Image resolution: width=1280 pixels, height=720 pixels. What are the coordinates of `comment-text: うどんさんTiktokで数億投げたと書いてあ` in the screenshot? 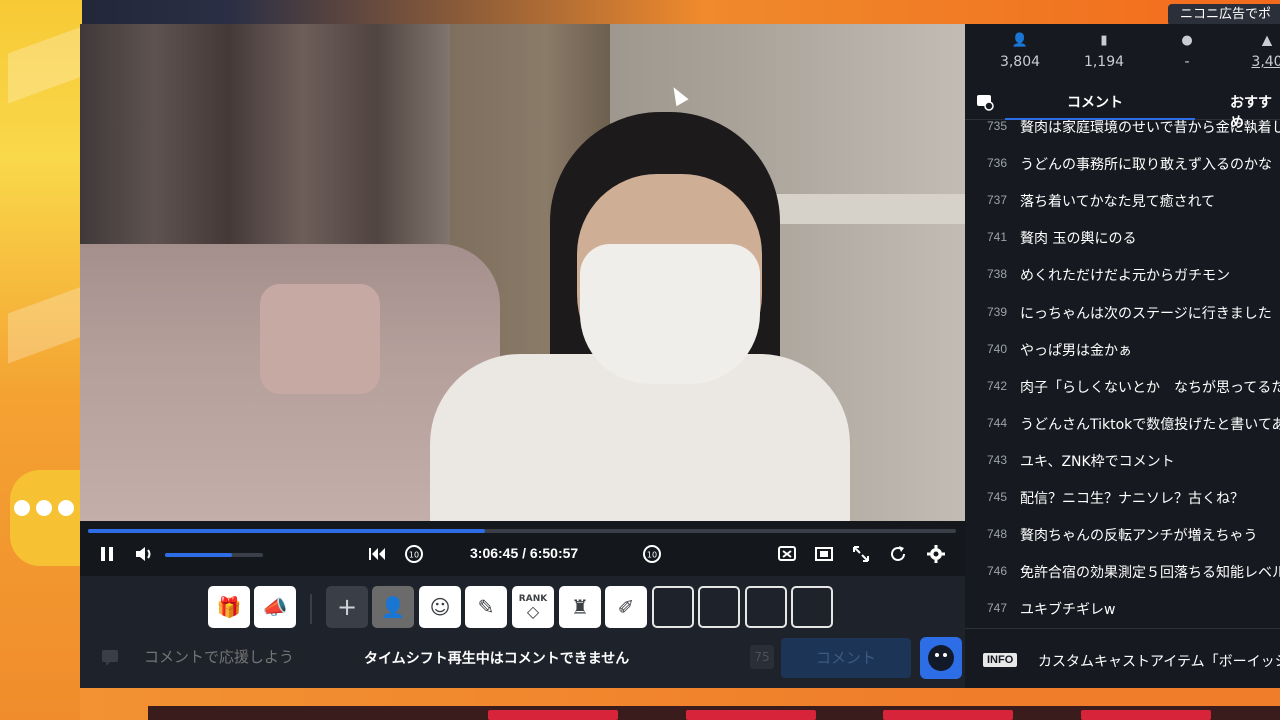 It's located at (1150, 424).